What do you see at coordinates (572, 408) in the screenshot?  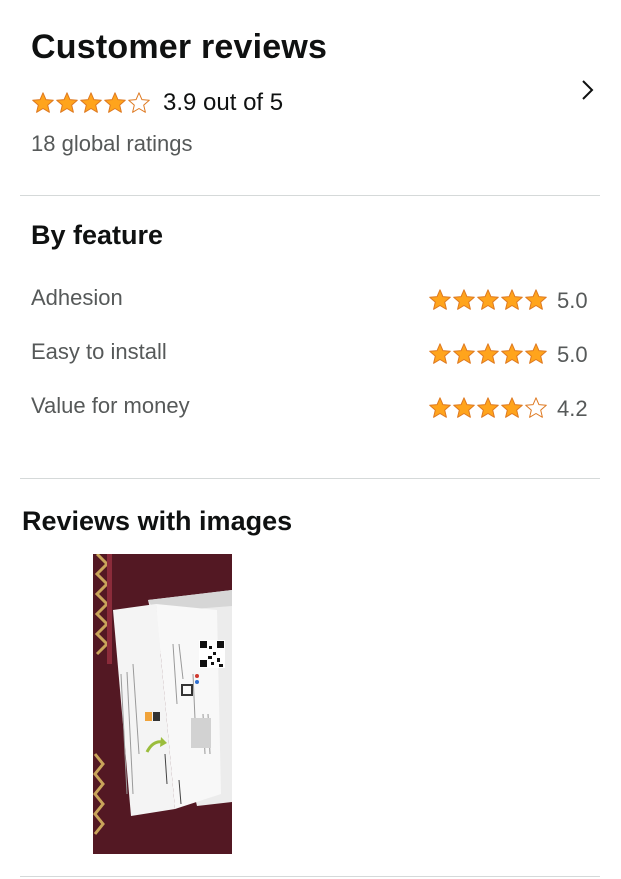 I see `feature-rating-value: 4.2` at bounding box center [572, 408].